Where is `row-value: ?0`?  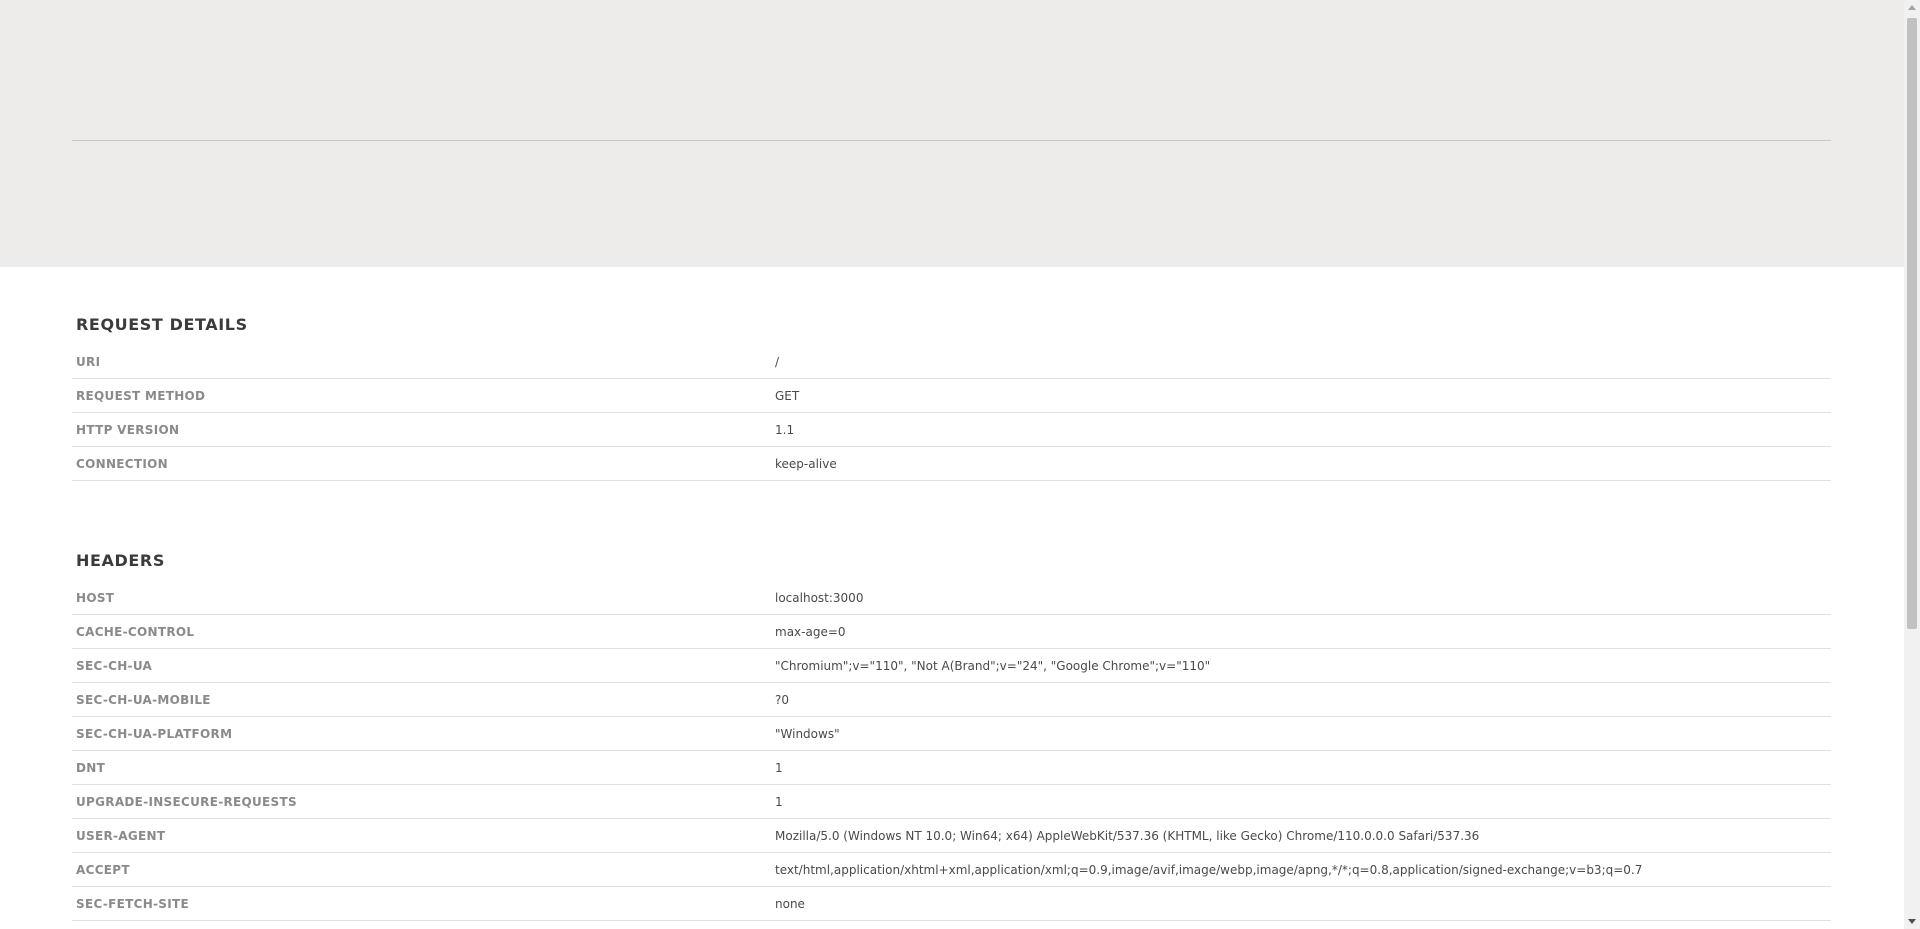
row-value: ?0 is located at coordinates (782, 699).